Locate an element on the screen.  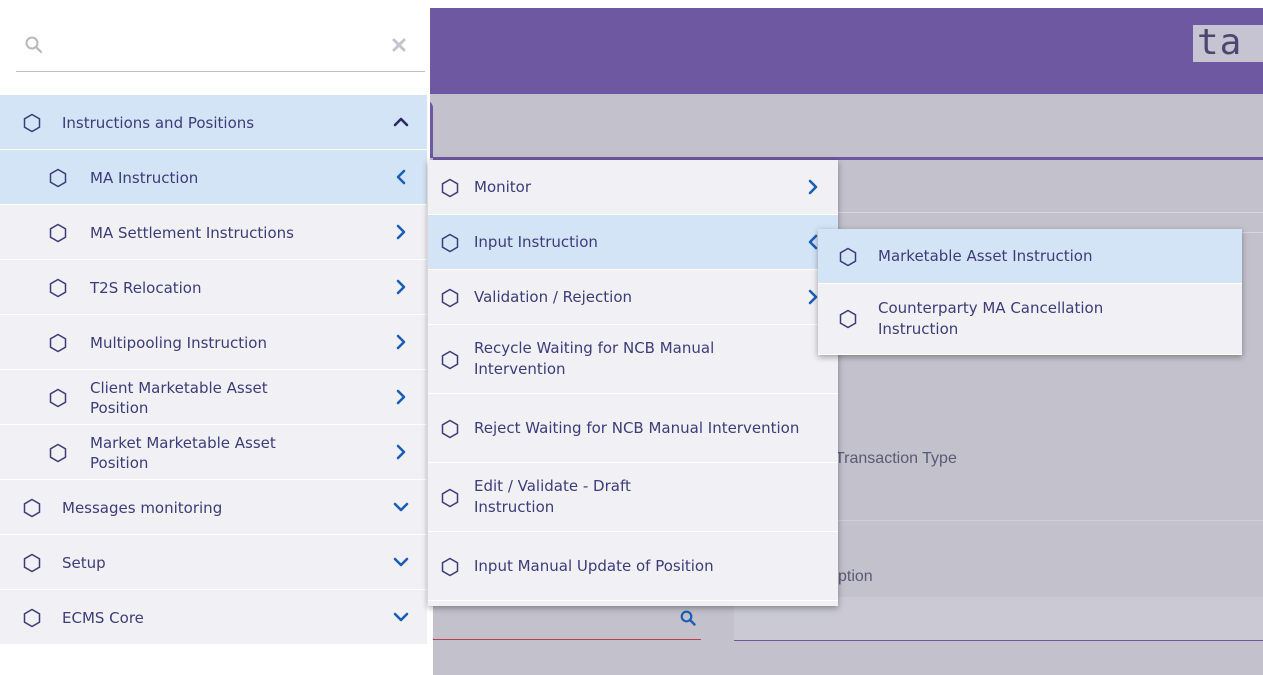
submenu-item-label: Marketable Asset Instruction is located at coordinates (985, 255).